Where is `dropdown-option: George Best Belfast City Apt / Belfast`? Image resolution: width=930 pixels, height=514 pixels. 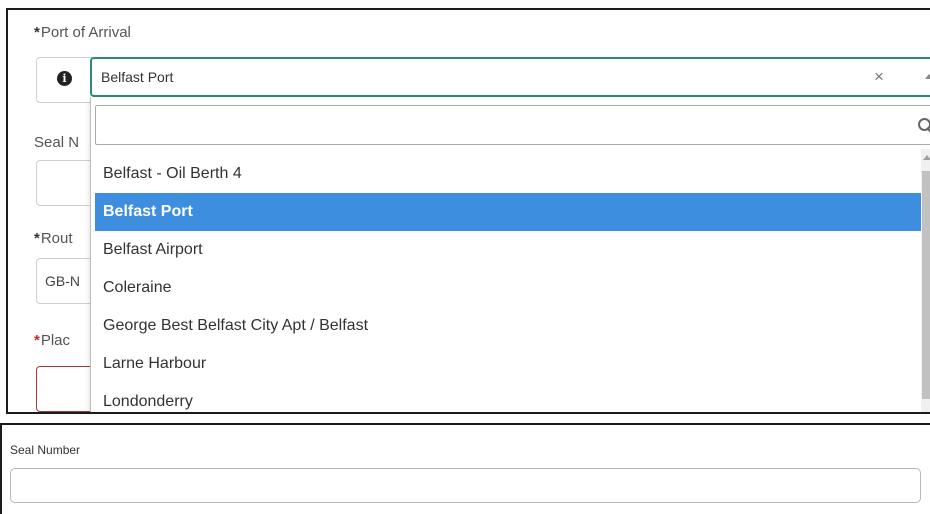
dropdown-option: George Best Belfast City Apt / Belfast is located at coordinates (508, 326).